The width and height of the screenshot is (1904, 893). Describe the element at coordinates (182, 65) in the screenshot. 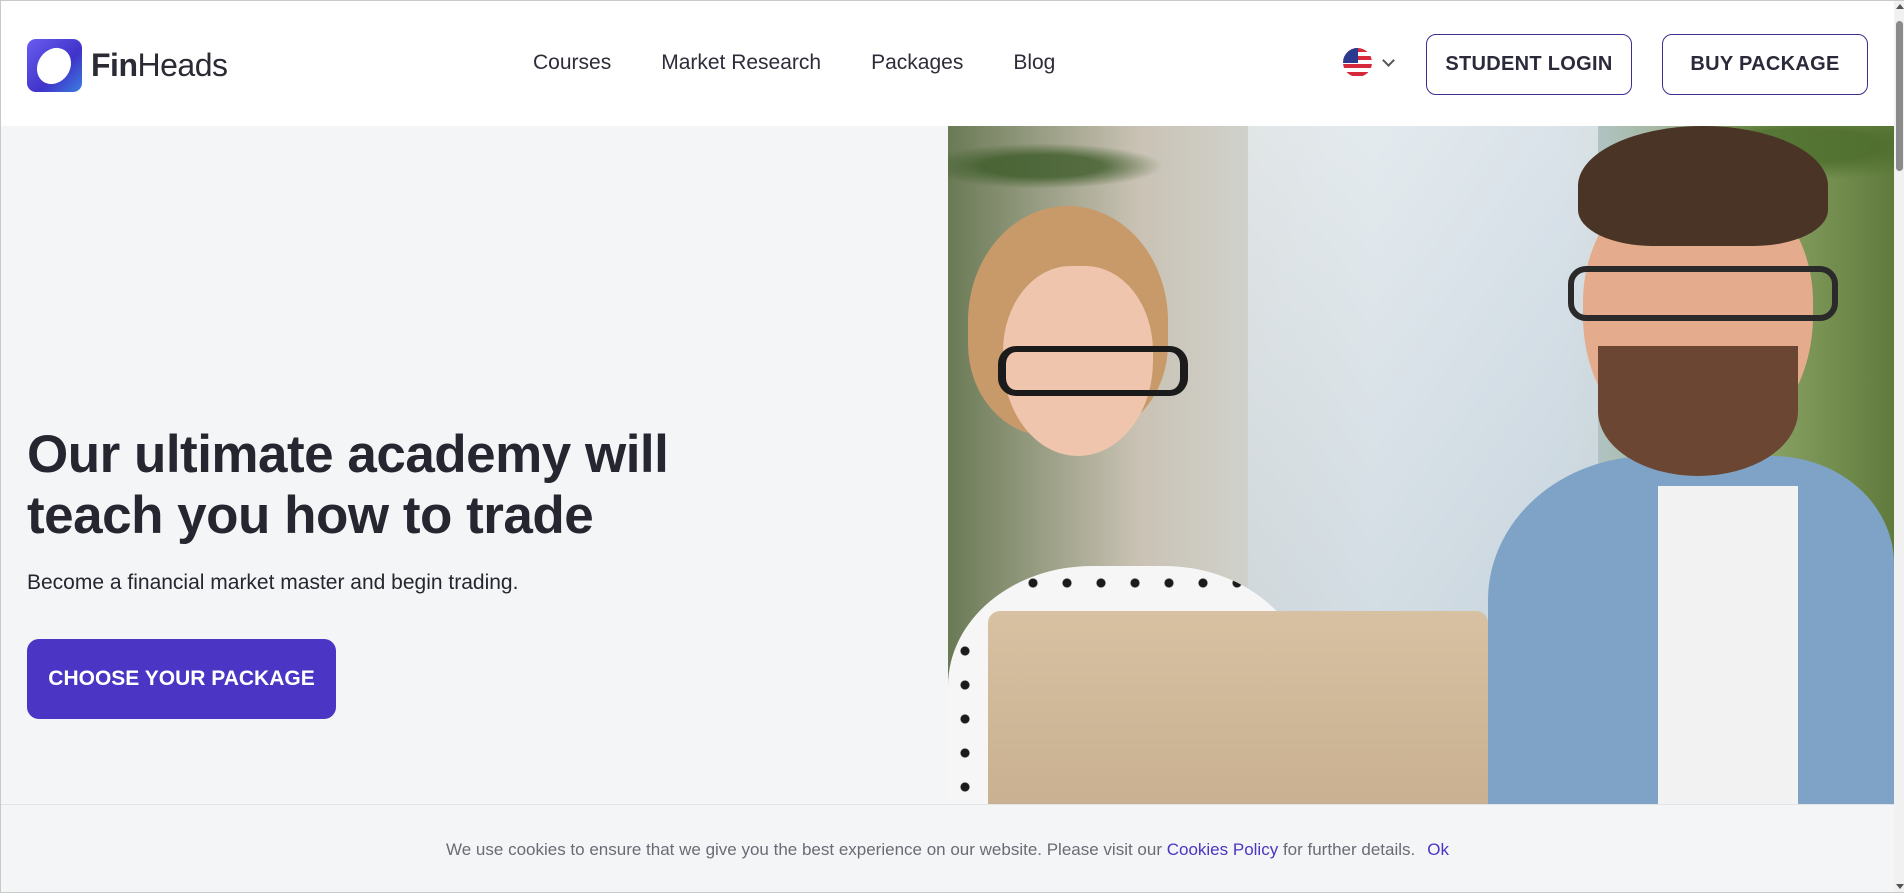

I see `logo-text-regular: Heads` at that location.